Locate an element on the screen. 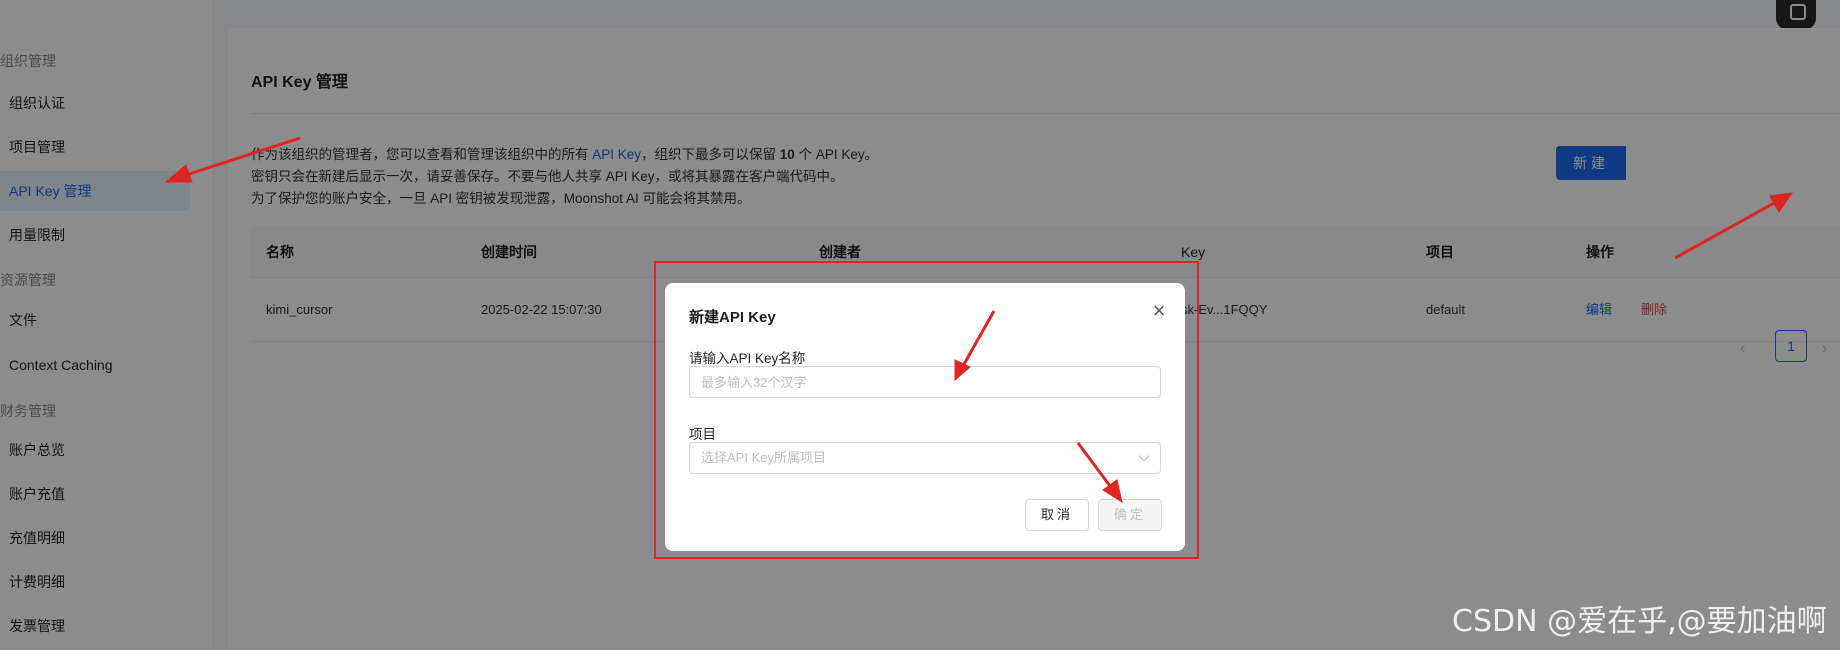  confirm-button: 确定 is located at coordinates (1130, 515).